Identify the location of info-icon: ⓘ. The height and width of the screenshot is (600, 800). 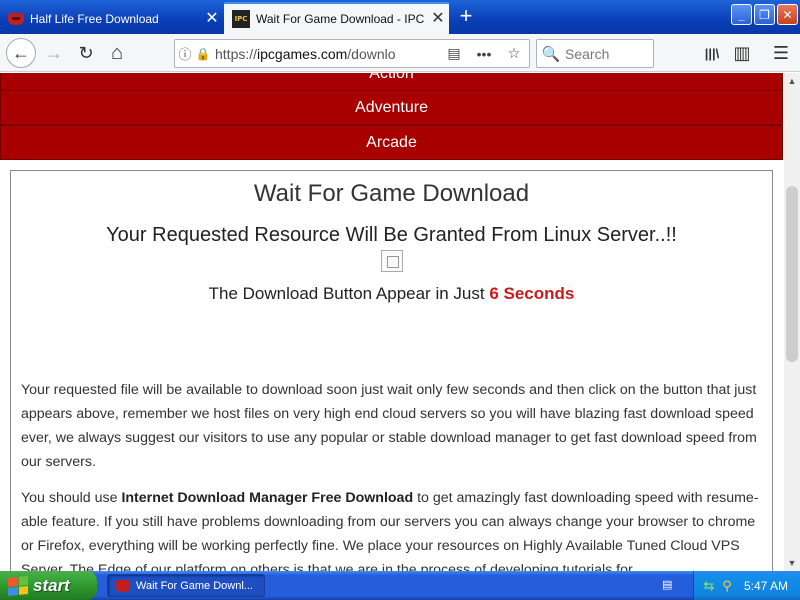
(185, 53).